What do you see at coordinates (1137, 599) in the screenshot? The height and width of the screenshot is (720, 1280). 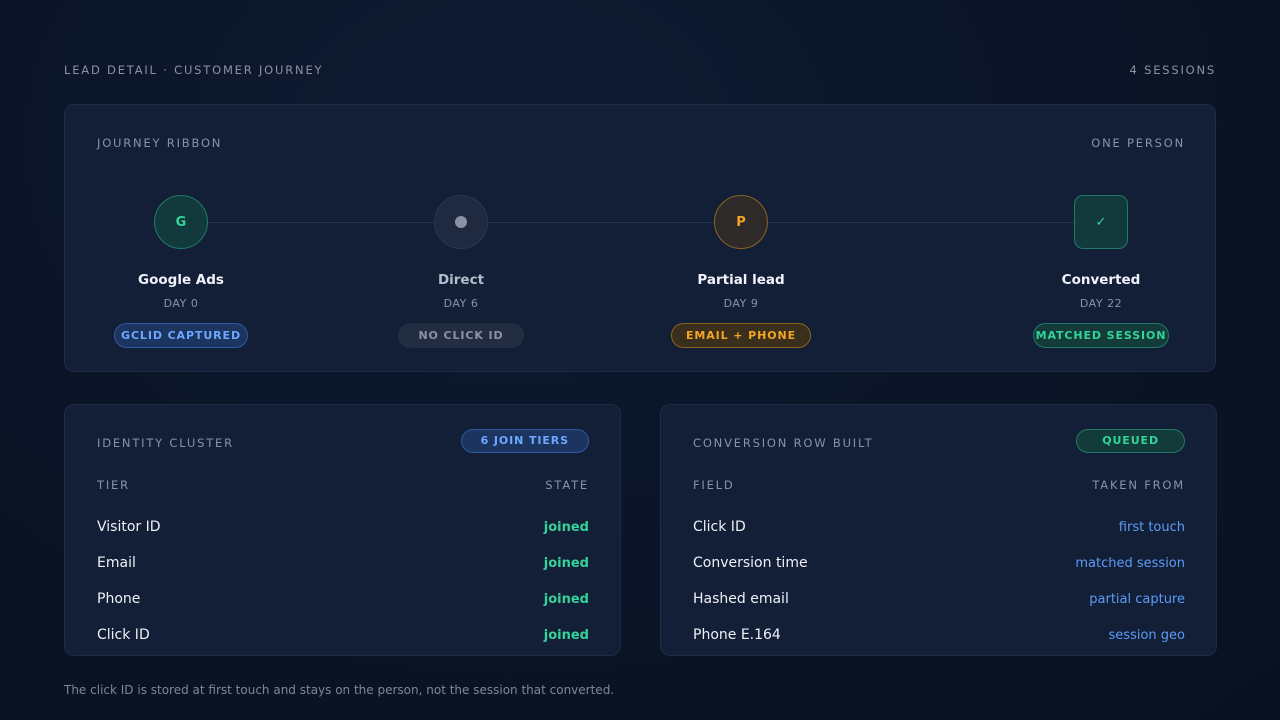 I see `source-link: partial capture` at bounding box center [1137, 599].